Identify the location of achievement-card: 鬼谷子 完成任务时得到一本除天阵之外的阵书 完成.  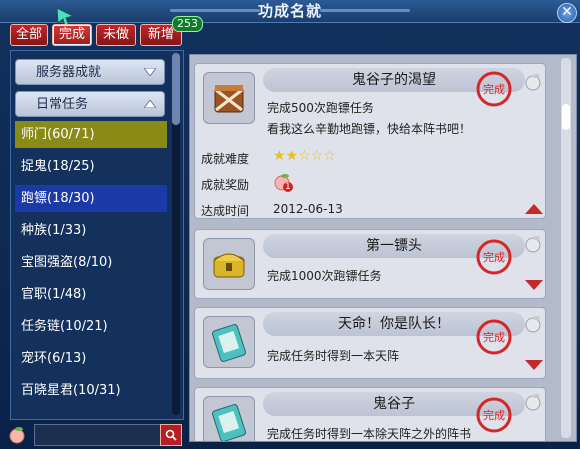
(370, 414).